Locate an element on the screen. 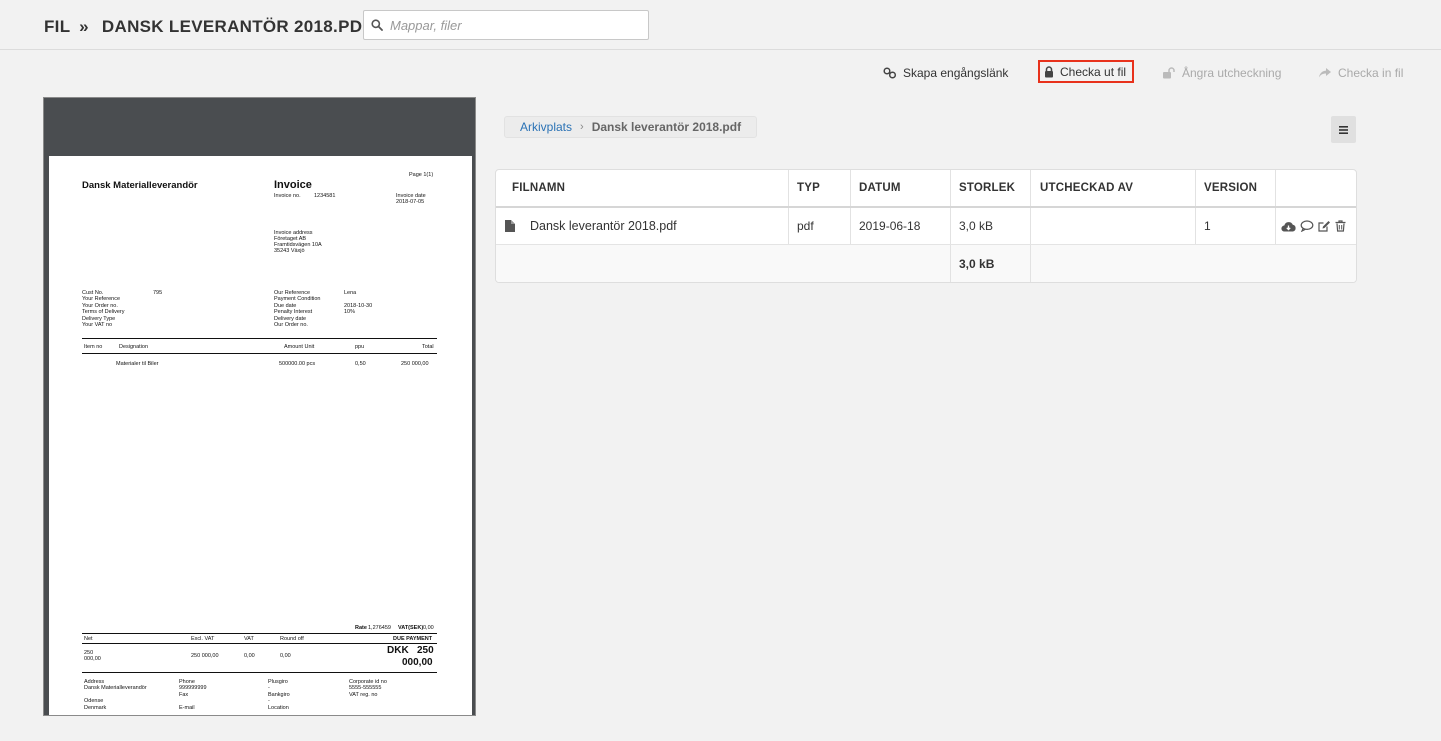 This screenshot has height=741, width=1441. file-type-cell: pdf is located at coordinates (805, 226).